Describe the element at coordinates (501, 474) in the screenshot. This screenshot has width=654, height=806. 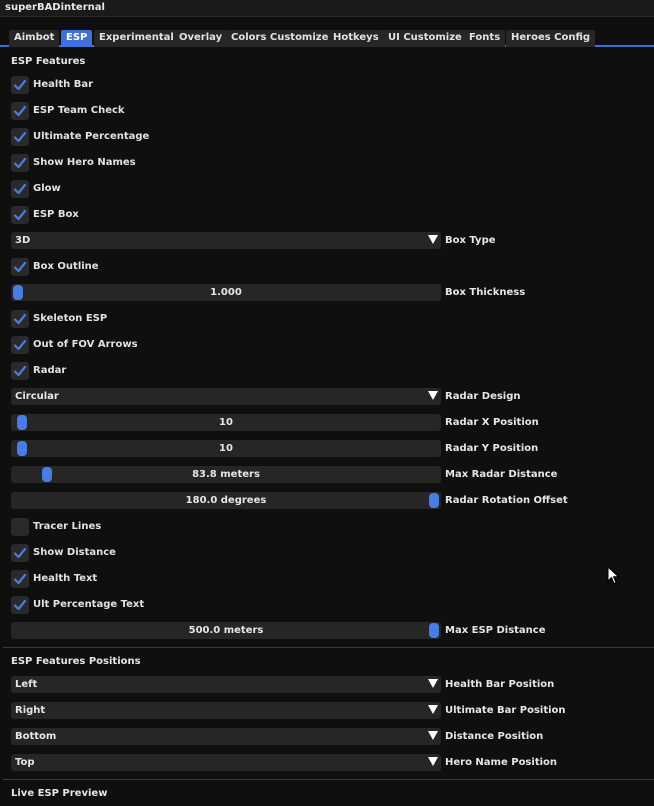
I see `max-radar-distance-label: Max Radar Distance` at that location.